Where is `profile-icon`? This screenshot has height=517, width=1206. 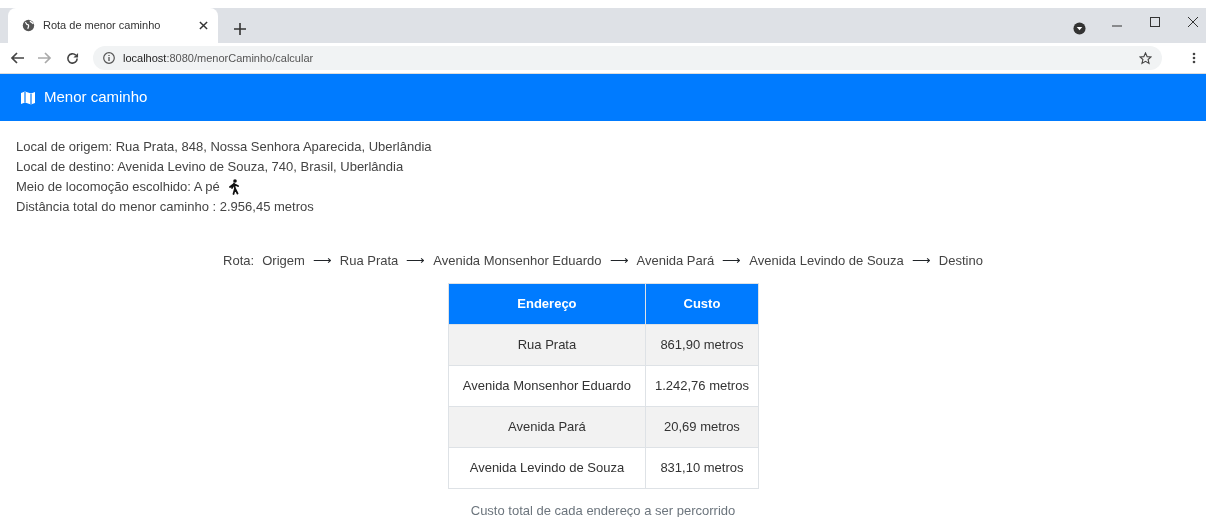
profile-icon is located at coordinates (1079, 28).